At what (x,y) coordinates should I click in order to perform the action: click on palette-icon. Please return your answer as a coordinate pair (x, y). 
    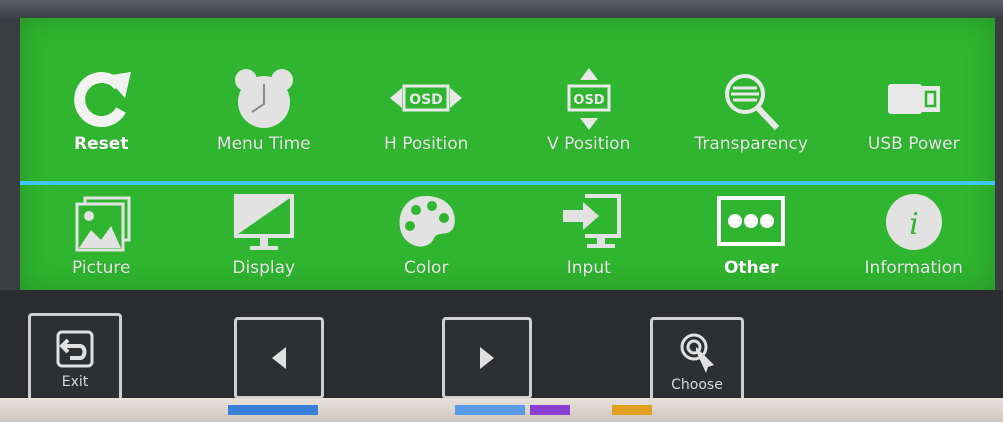
    Looking at the image, I should click on (426, 222).